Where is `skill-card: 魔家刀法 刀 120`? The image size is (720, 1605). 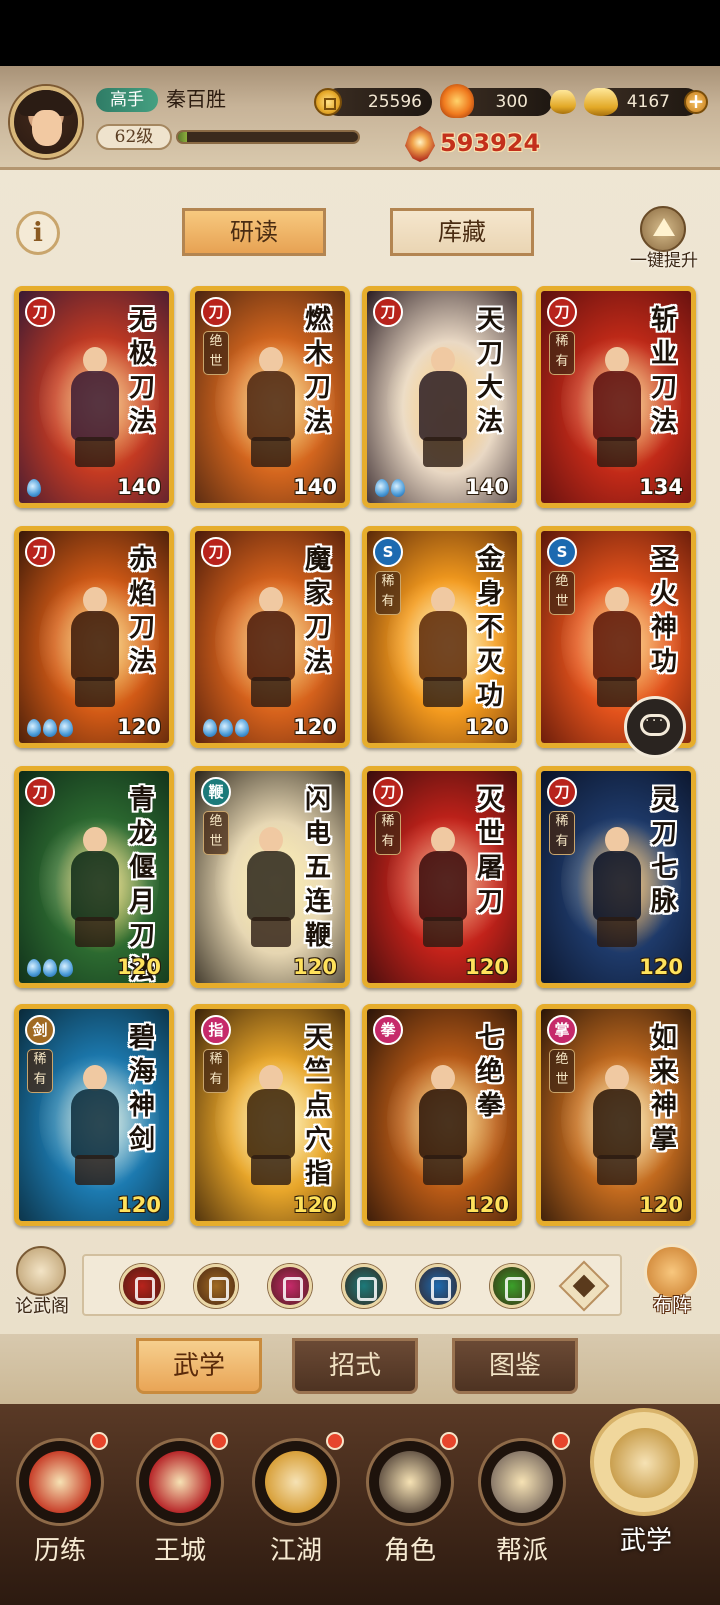 skill-card: 魔家刀法 刀 120 is located at coordinates (270, 637).